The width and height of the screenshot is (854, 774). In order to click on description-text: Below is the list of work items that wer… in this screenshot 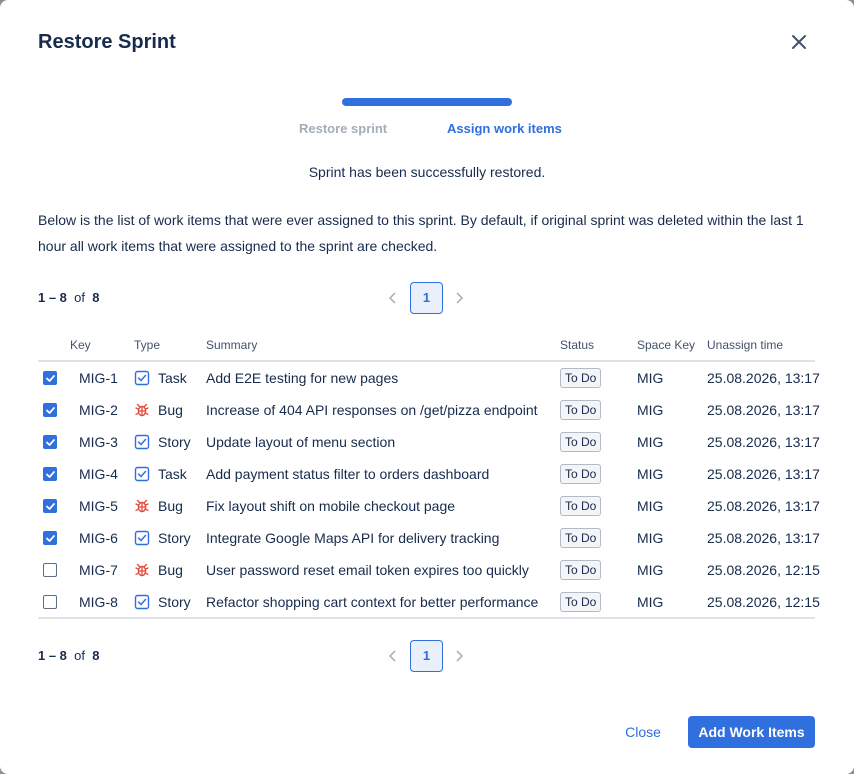, I will do `click(421, 233)`.